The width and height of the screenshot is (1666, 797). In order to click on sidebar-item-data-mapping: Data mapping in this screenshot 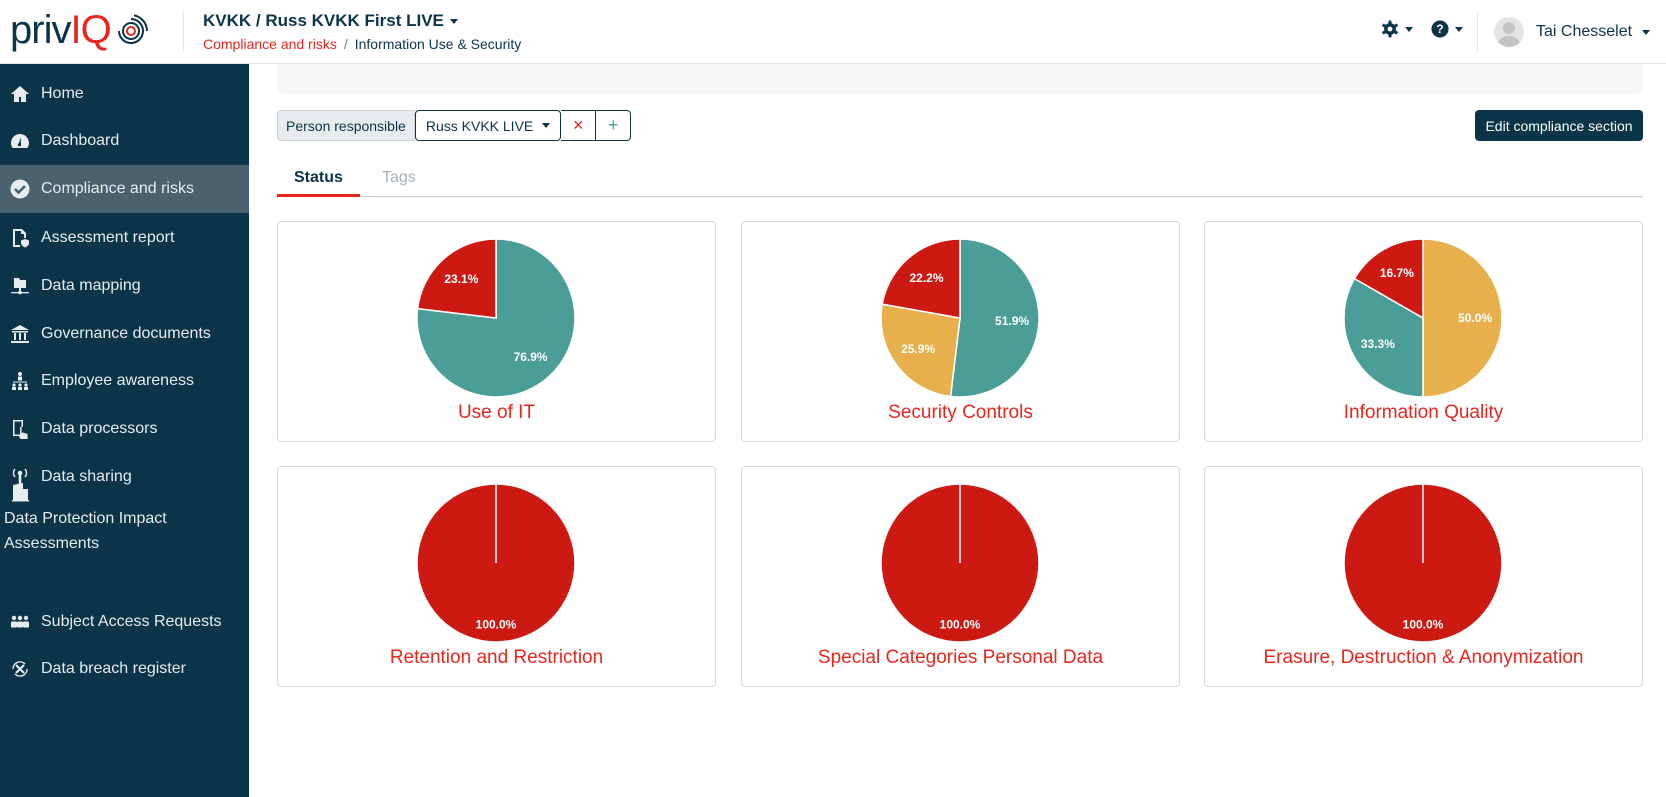, I will do `click(124, 286)`.